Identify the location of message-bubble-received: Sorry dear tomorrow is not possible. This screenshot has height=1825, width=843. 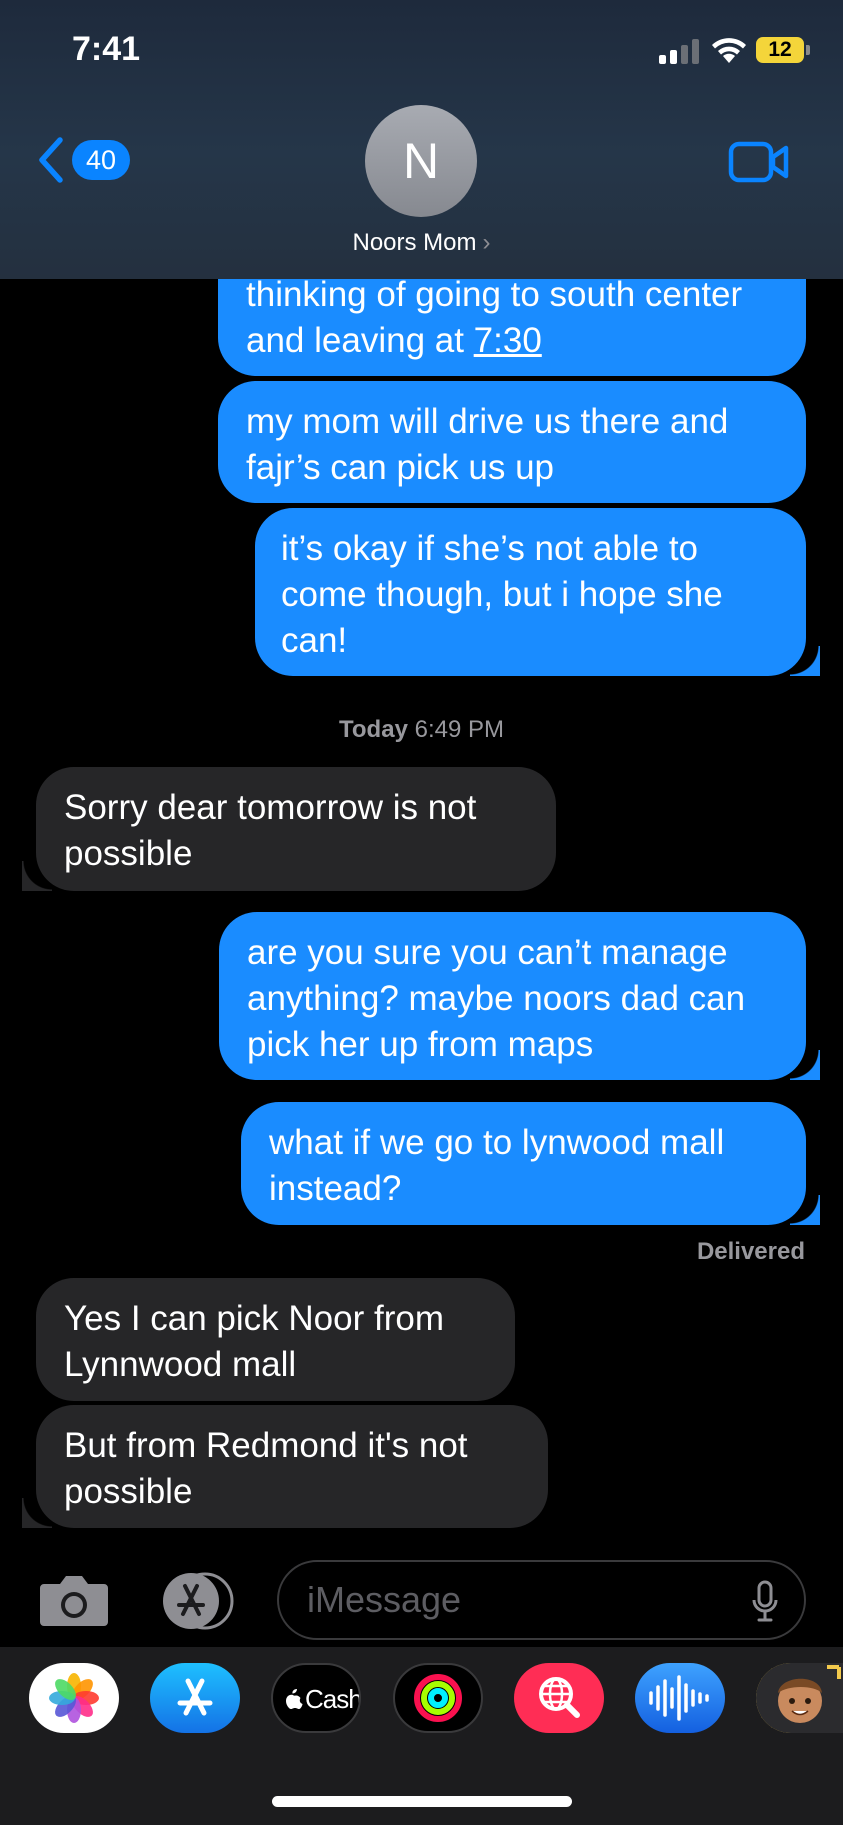
(289, 829).